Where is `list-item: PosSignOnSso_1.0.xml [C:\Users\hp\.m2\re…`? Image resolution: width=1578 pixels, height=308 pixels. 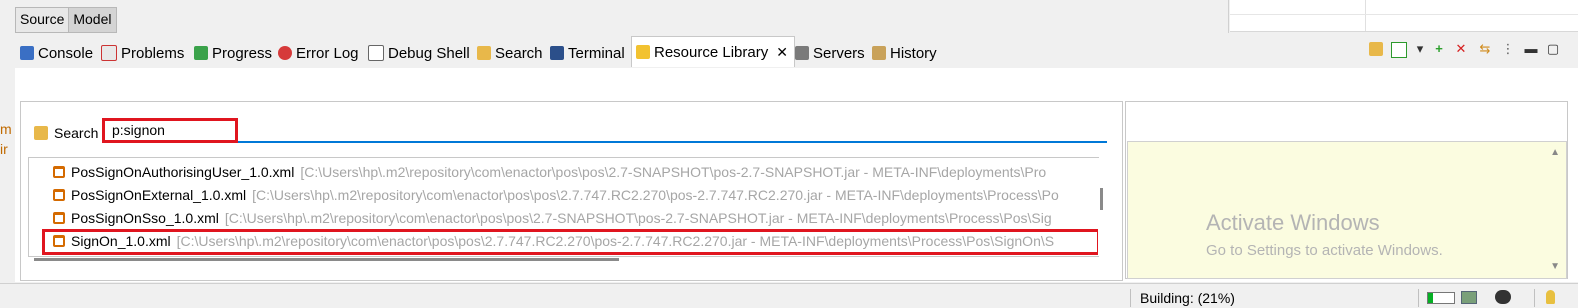
list-item: PosSignOnSso_1.0.xml [C:\Users\hp\.m2\re… is located at coordinates (575, 218).